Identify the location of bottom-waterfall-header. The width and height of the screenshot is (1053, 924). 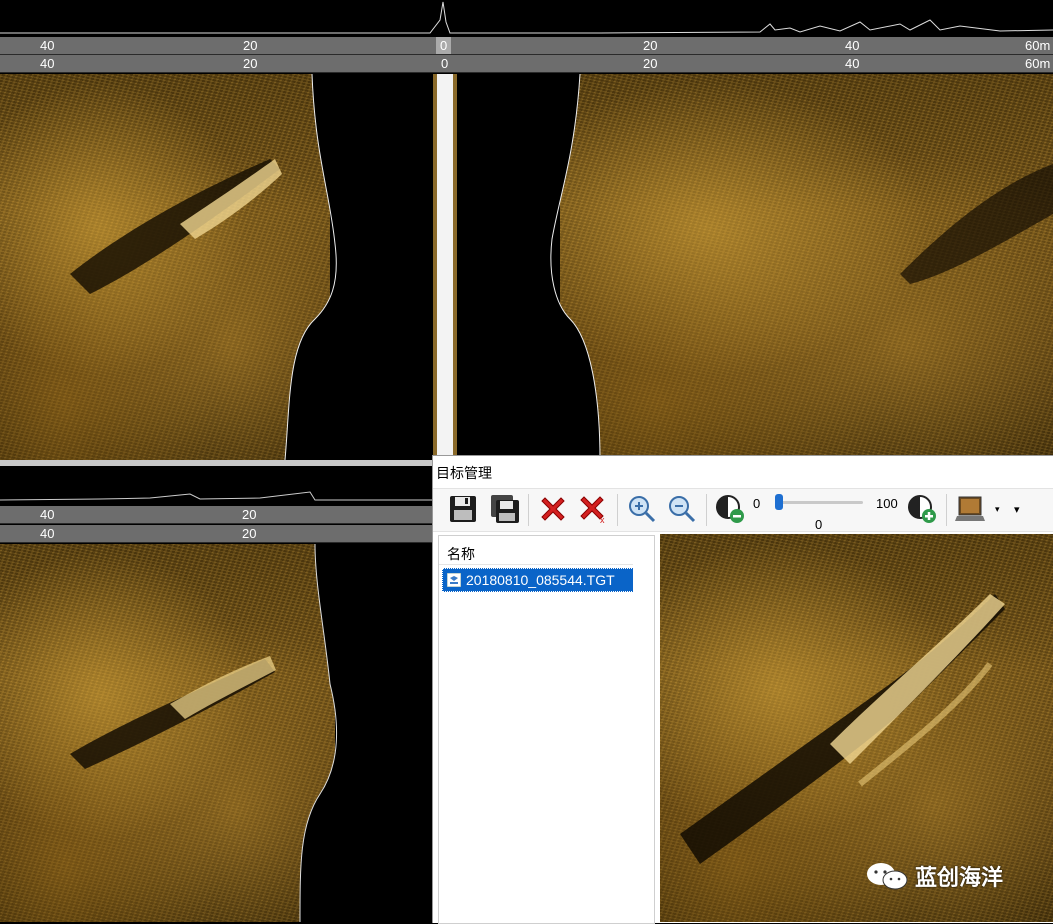
(216, 486).